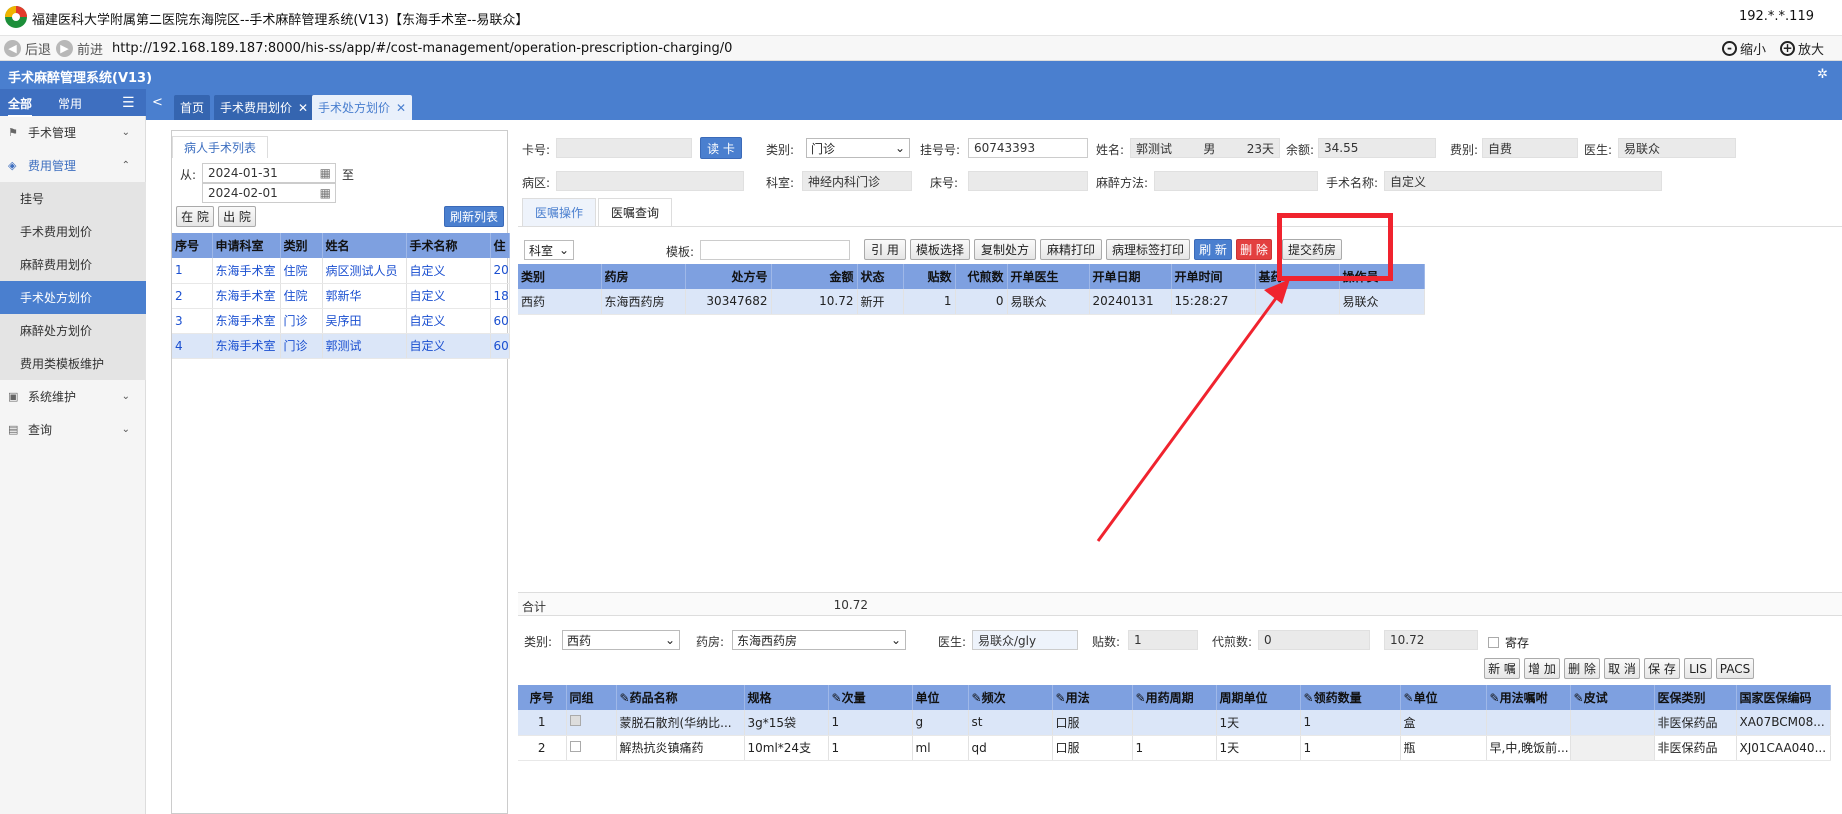  Describe the element at coordinates (1077, 698) in the screenshot. I see `header-label: 用法` at that location.